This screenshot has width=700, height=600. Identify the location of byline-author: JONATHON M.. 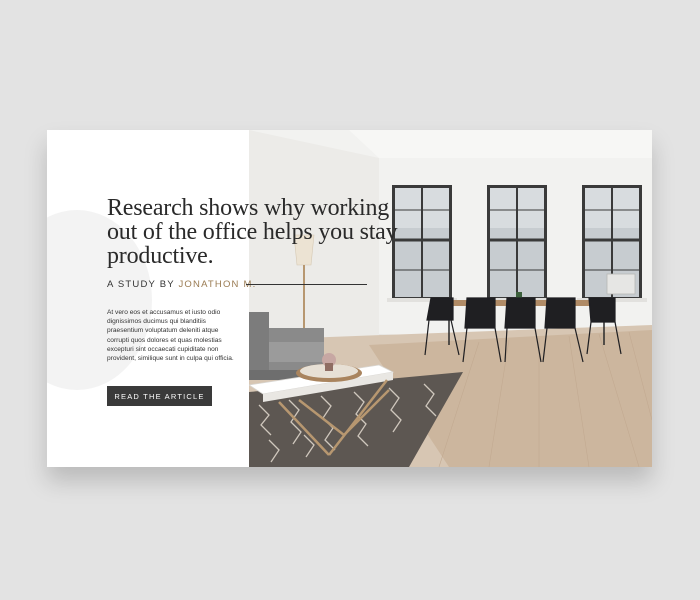
(217, 284).